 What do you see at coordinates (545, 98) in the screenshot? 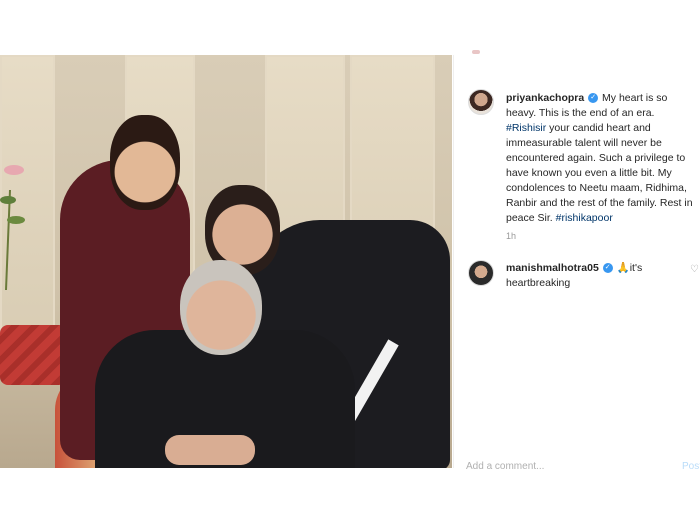
I see `comment-username: priyankachopra` at bounding box center [545, 98].